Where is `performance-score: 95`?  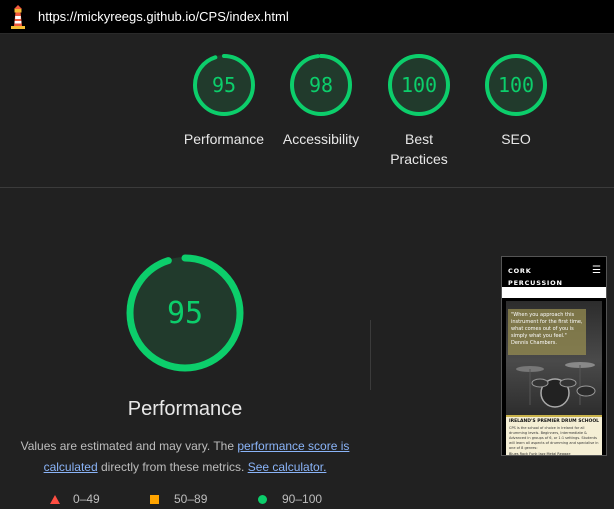 performance-score: 95 is located at coordinates (185, 313).